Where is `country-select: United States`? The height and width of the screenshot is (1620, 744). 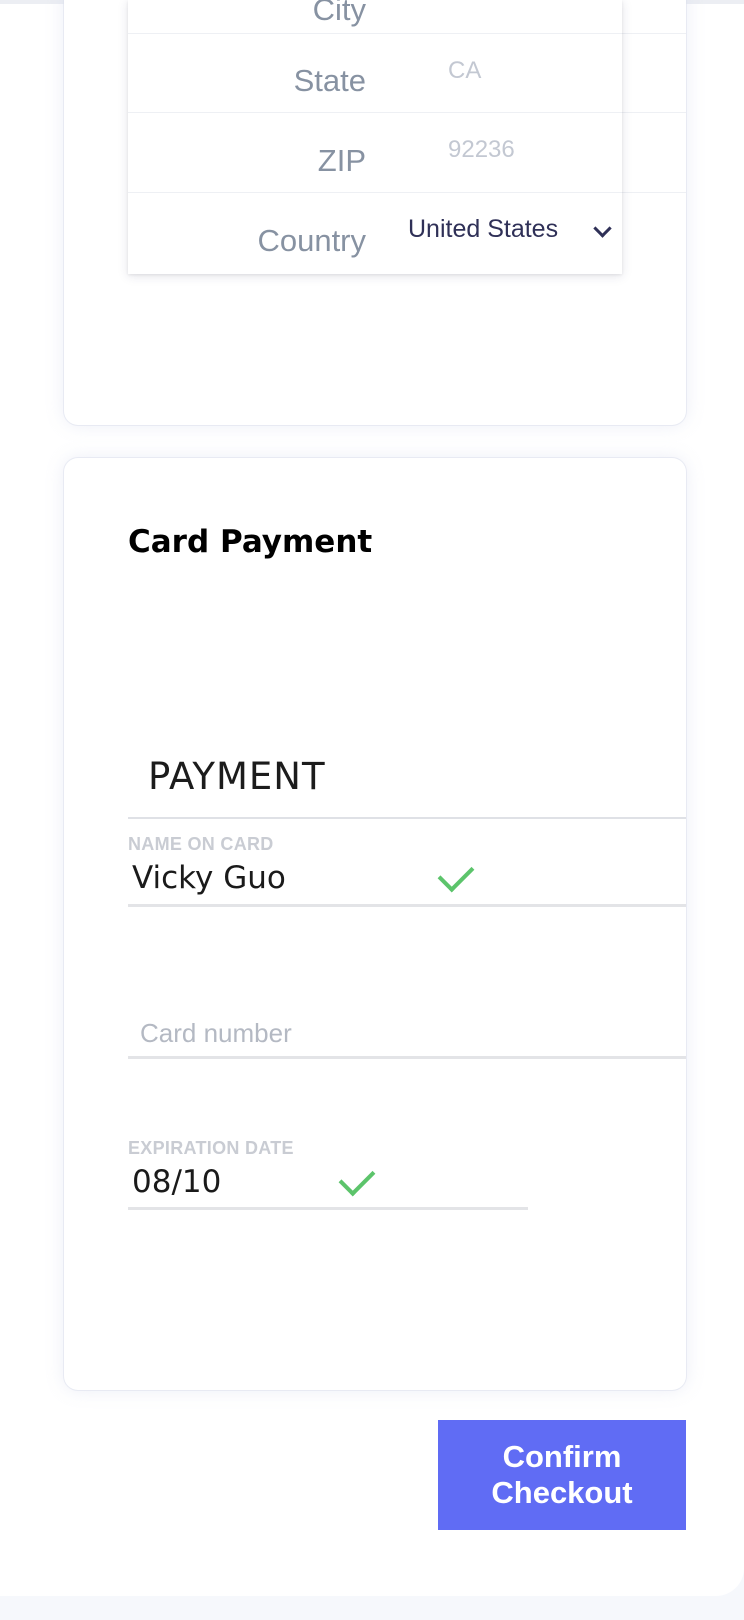
country-select: United States is located at coordinates (483, 229).